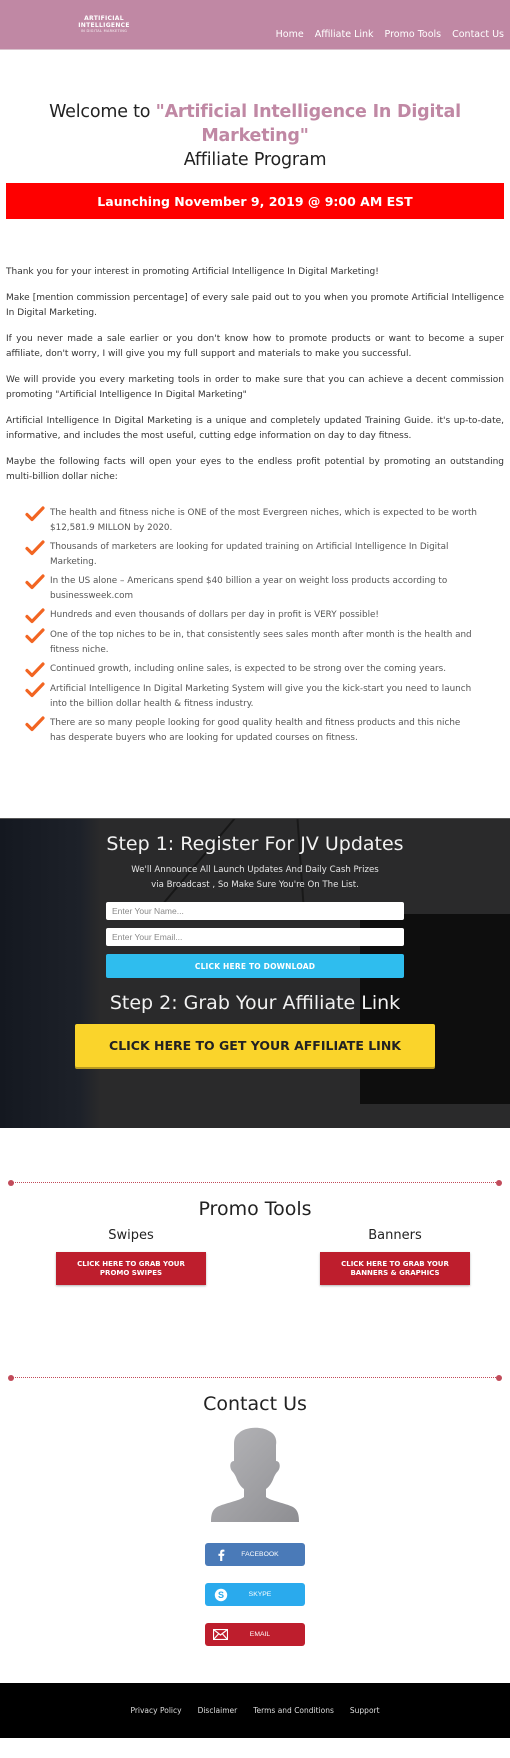  What do you see at coordinates (155, 1710) in the screenshot?
I see `footer-privacy-policy: Privacy Policy` at bounding box center [155, 1710].